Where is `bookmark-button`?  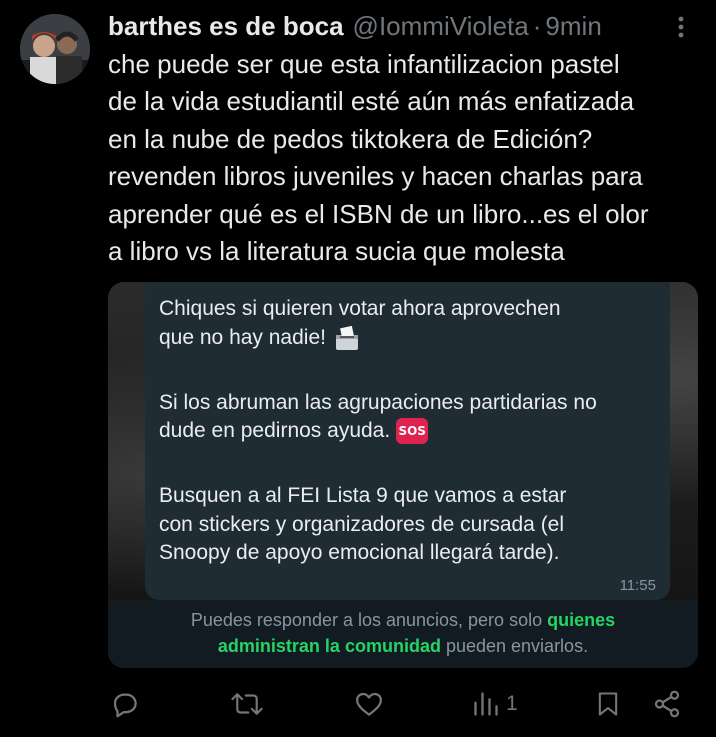
bookmark-button is located at coordinates (608, 704).